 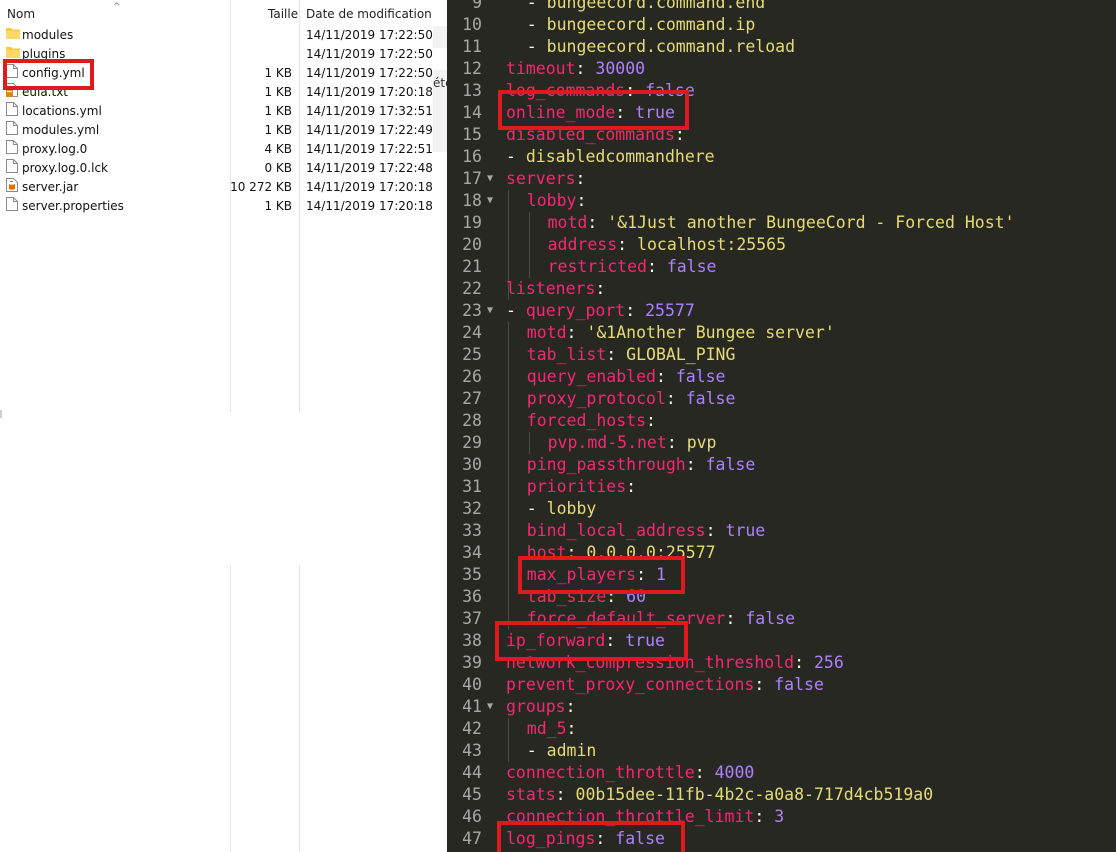 I want to click on code-line: 32 - lobby, so click(x=781, y=509).